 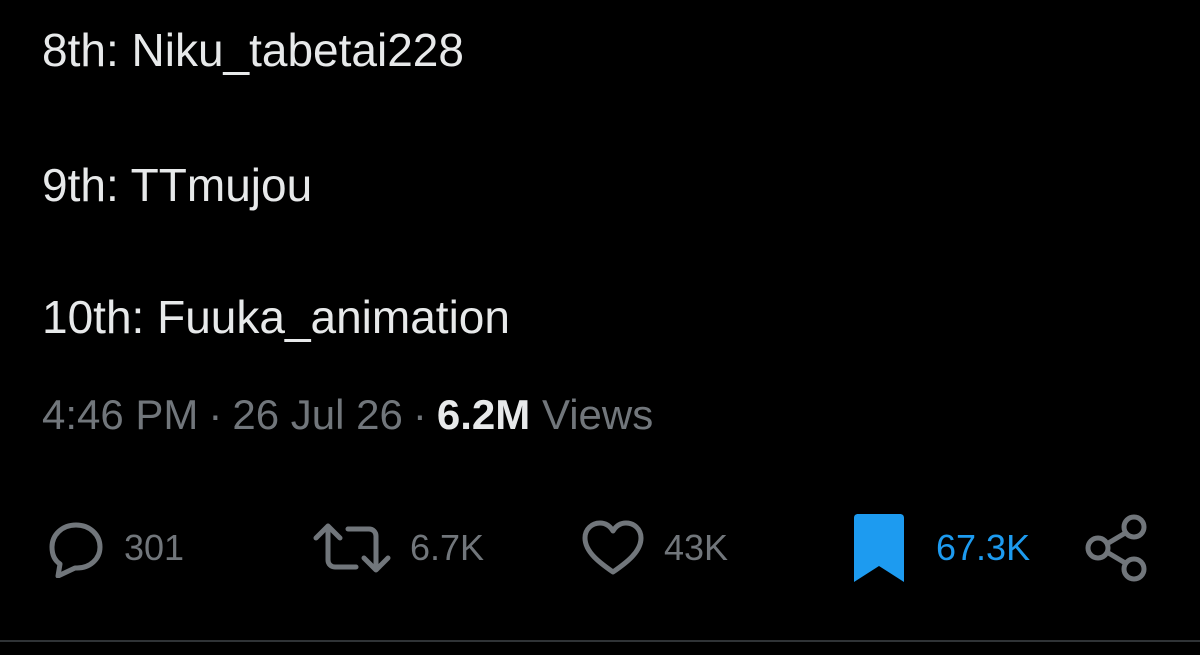 I want to click on views-label: Views, so click(x=597, y=414).